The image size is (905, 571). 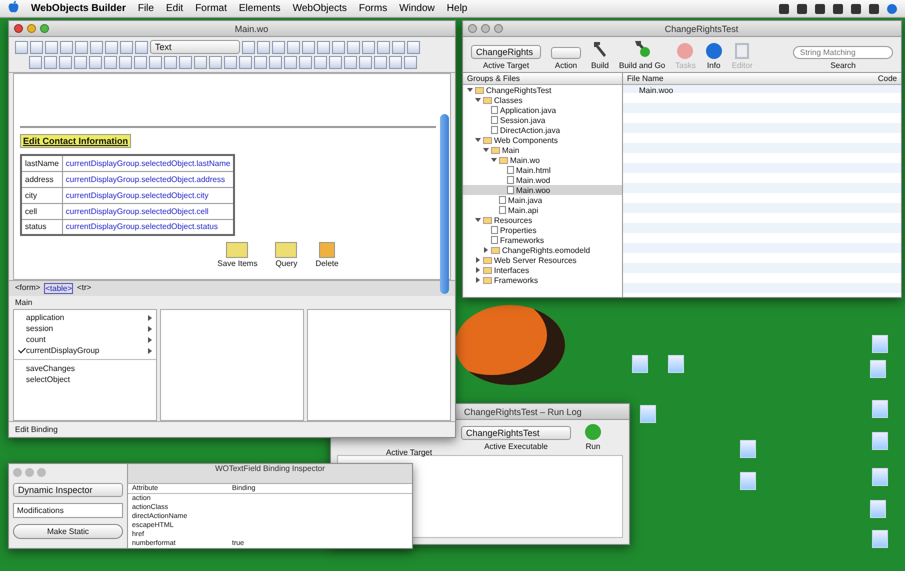 I want to click on tree-item: Main.java, so click(x=542, y=200).